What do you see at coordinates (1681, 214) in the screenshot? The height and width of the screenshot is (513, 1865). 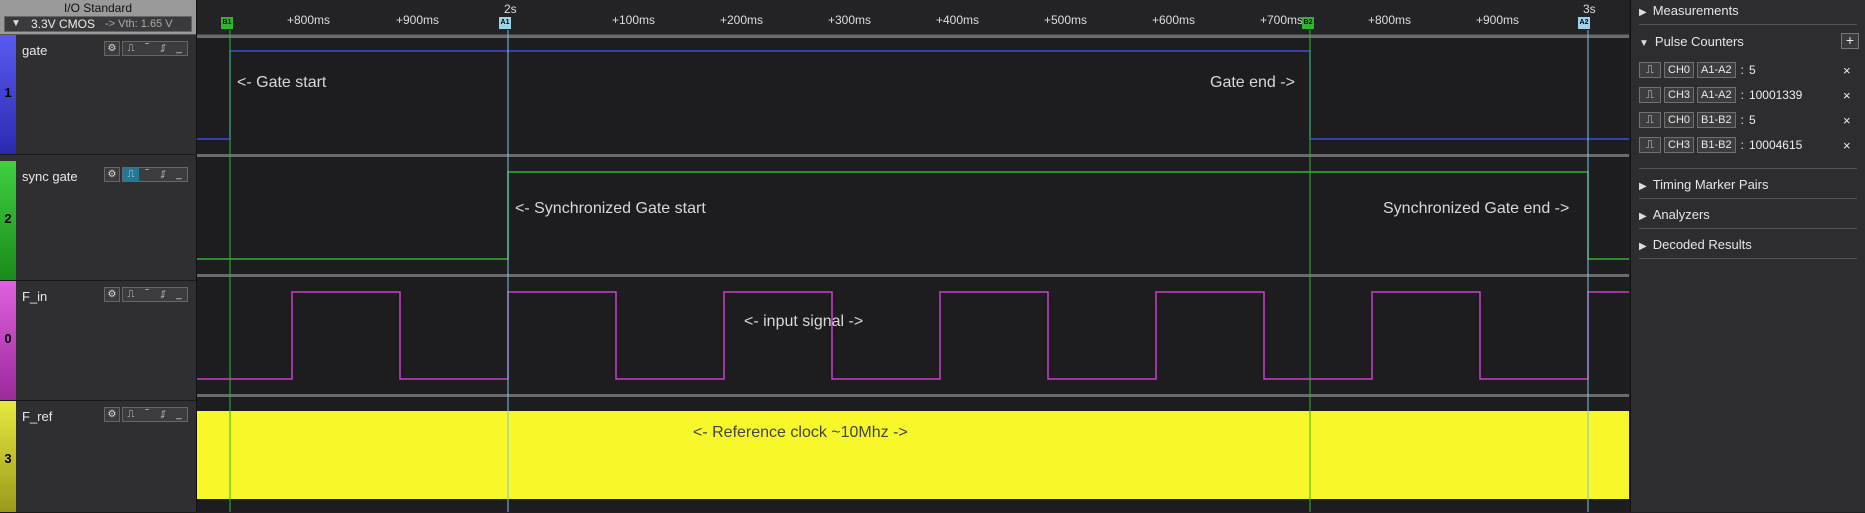 I see `analyzers-label: Analyzers` at bounding box center [1681, 214].